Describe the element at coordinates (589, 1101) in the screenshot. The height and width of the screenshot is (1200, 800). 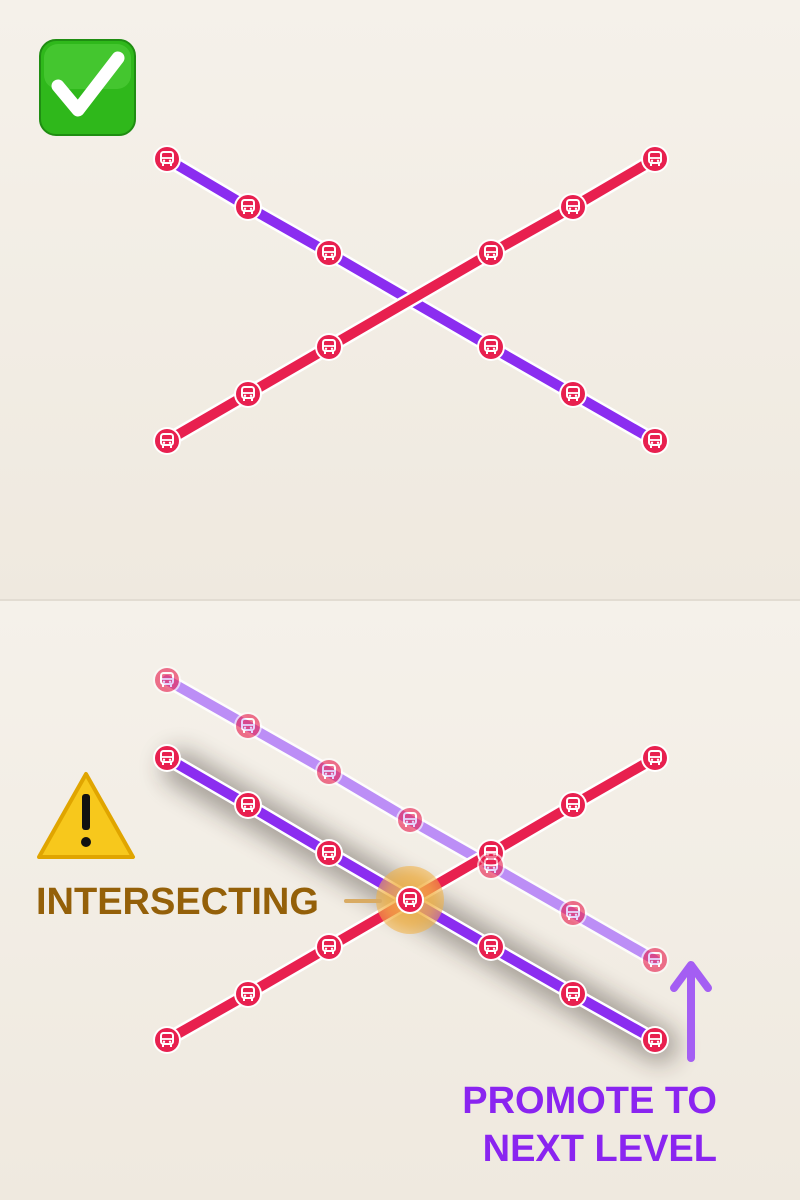
I see `promote-label-line-1: PROMOTE TO` at that location.